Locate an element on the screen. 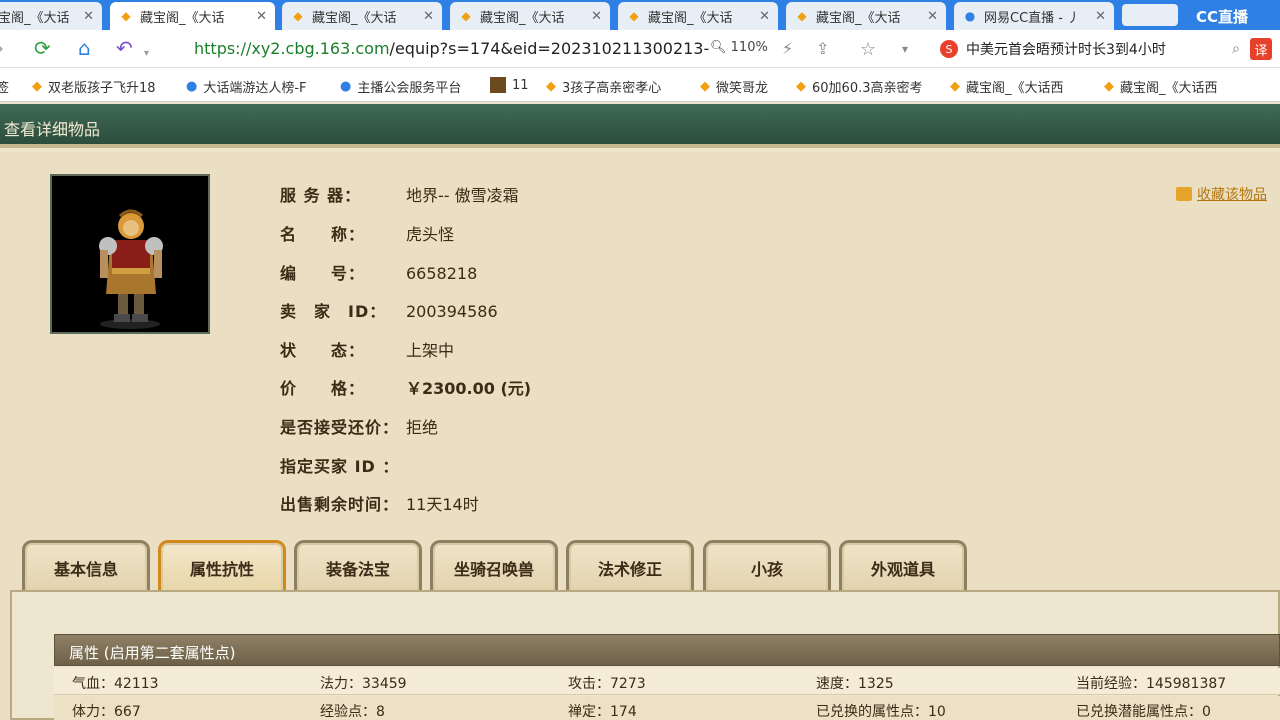 This screenshot has width=1280, height=720. info-label: 是否接受还价： is located at coordinates (340, 427).